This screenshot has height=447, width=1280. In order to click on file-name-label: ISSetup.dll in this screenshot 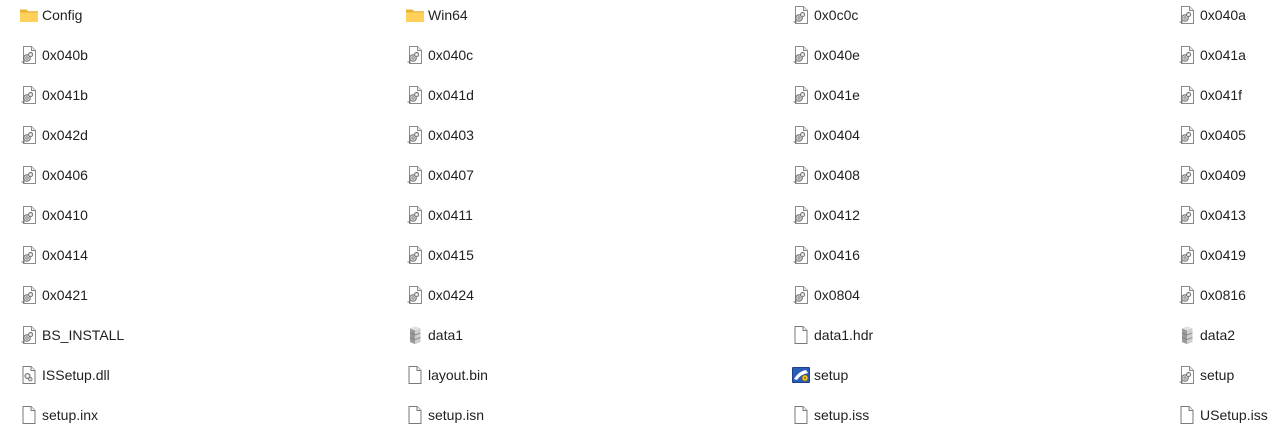, I will do `click(76, 375)`.